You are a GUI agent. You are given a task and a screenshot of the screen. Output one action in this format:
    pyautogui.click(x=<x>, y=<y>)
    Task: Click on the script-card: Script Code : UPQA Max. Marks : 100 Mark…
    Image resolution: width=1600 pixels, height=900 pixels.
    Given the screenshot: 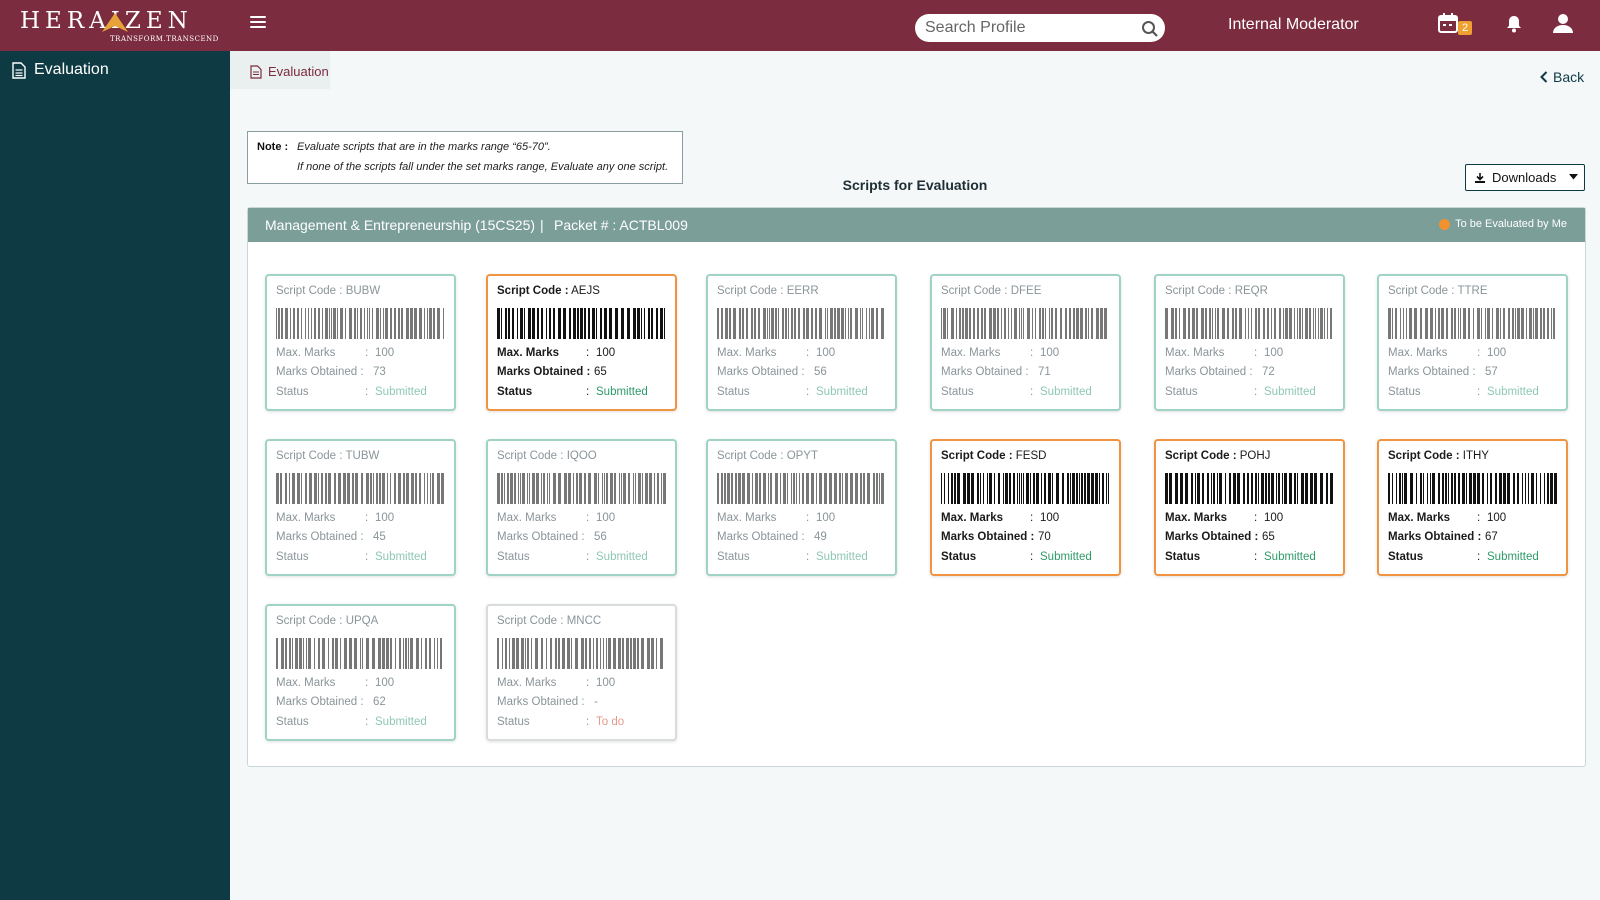 What is the action you would take?
    pyautogui.click(x=360, y=672)
    